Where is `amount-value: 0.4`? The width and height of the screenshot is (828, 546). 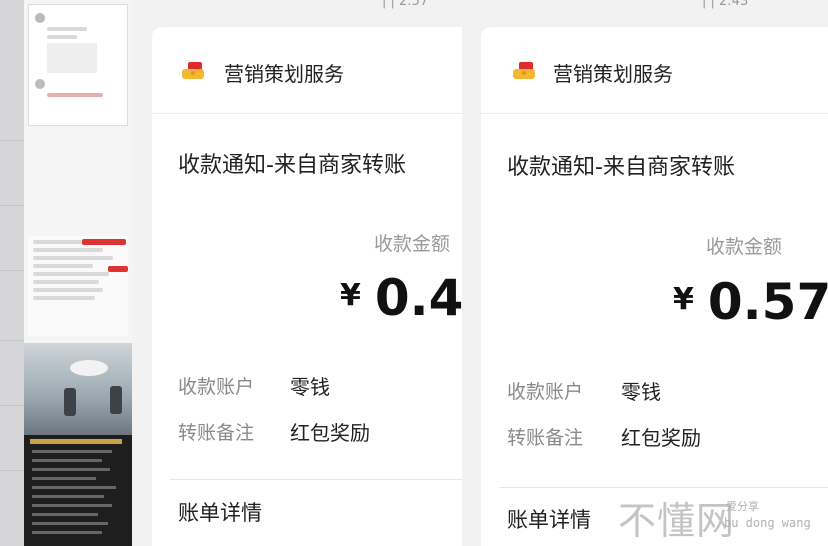 amount-value: 0.4 is located at coordinates (418, 298).